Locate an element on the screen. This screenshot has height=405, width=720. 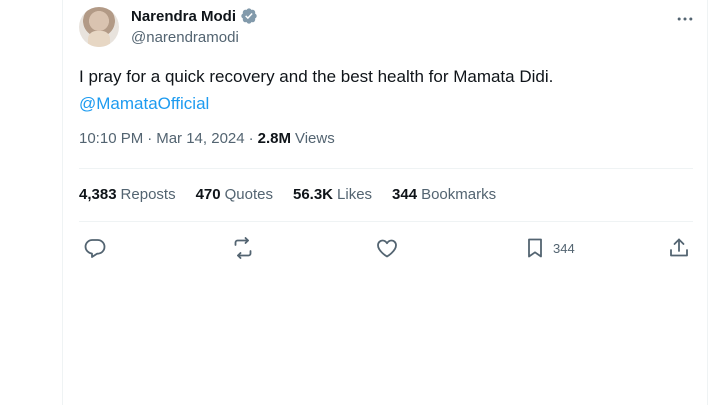
bookmarks-count: 344 is located at coordinates (405, 194).